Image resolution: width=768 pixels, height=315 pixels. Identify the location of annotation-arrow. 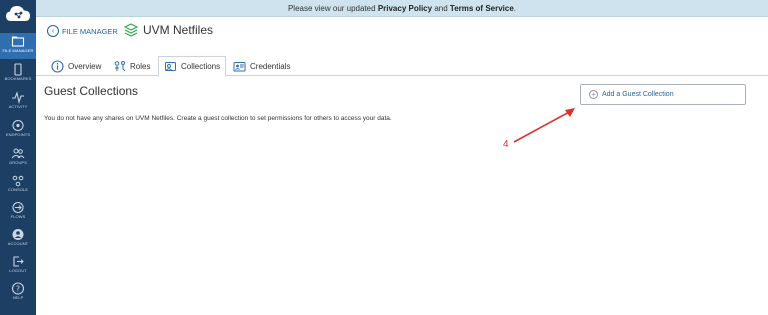
(544, 125).